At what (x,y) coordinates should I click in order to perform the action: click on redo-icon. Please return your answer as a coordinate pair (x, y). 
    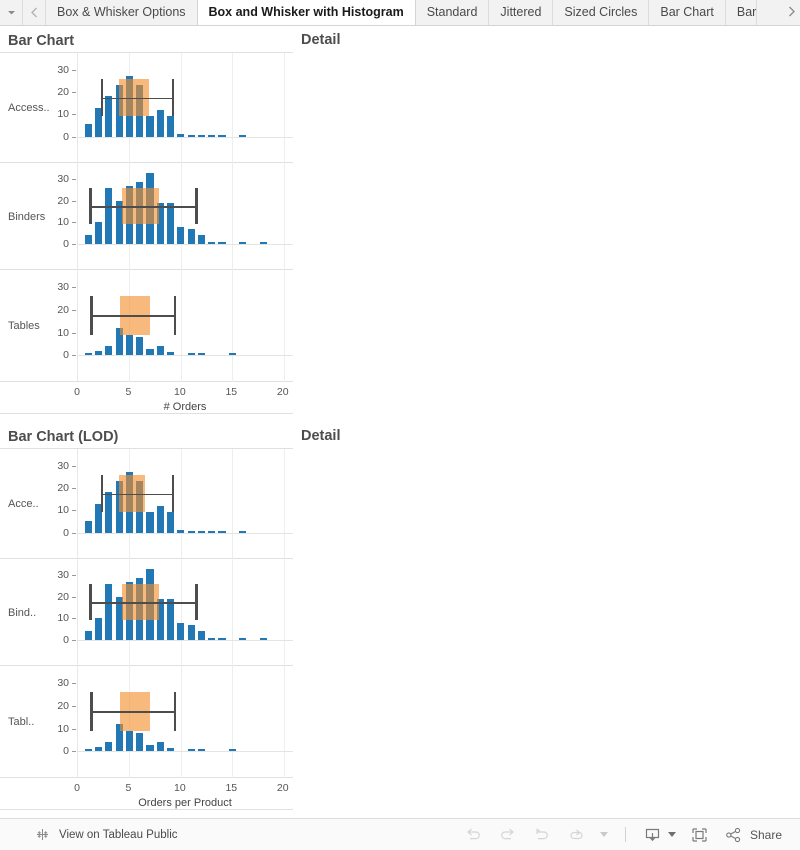
    Looking at the image, I should click on (508, 835).